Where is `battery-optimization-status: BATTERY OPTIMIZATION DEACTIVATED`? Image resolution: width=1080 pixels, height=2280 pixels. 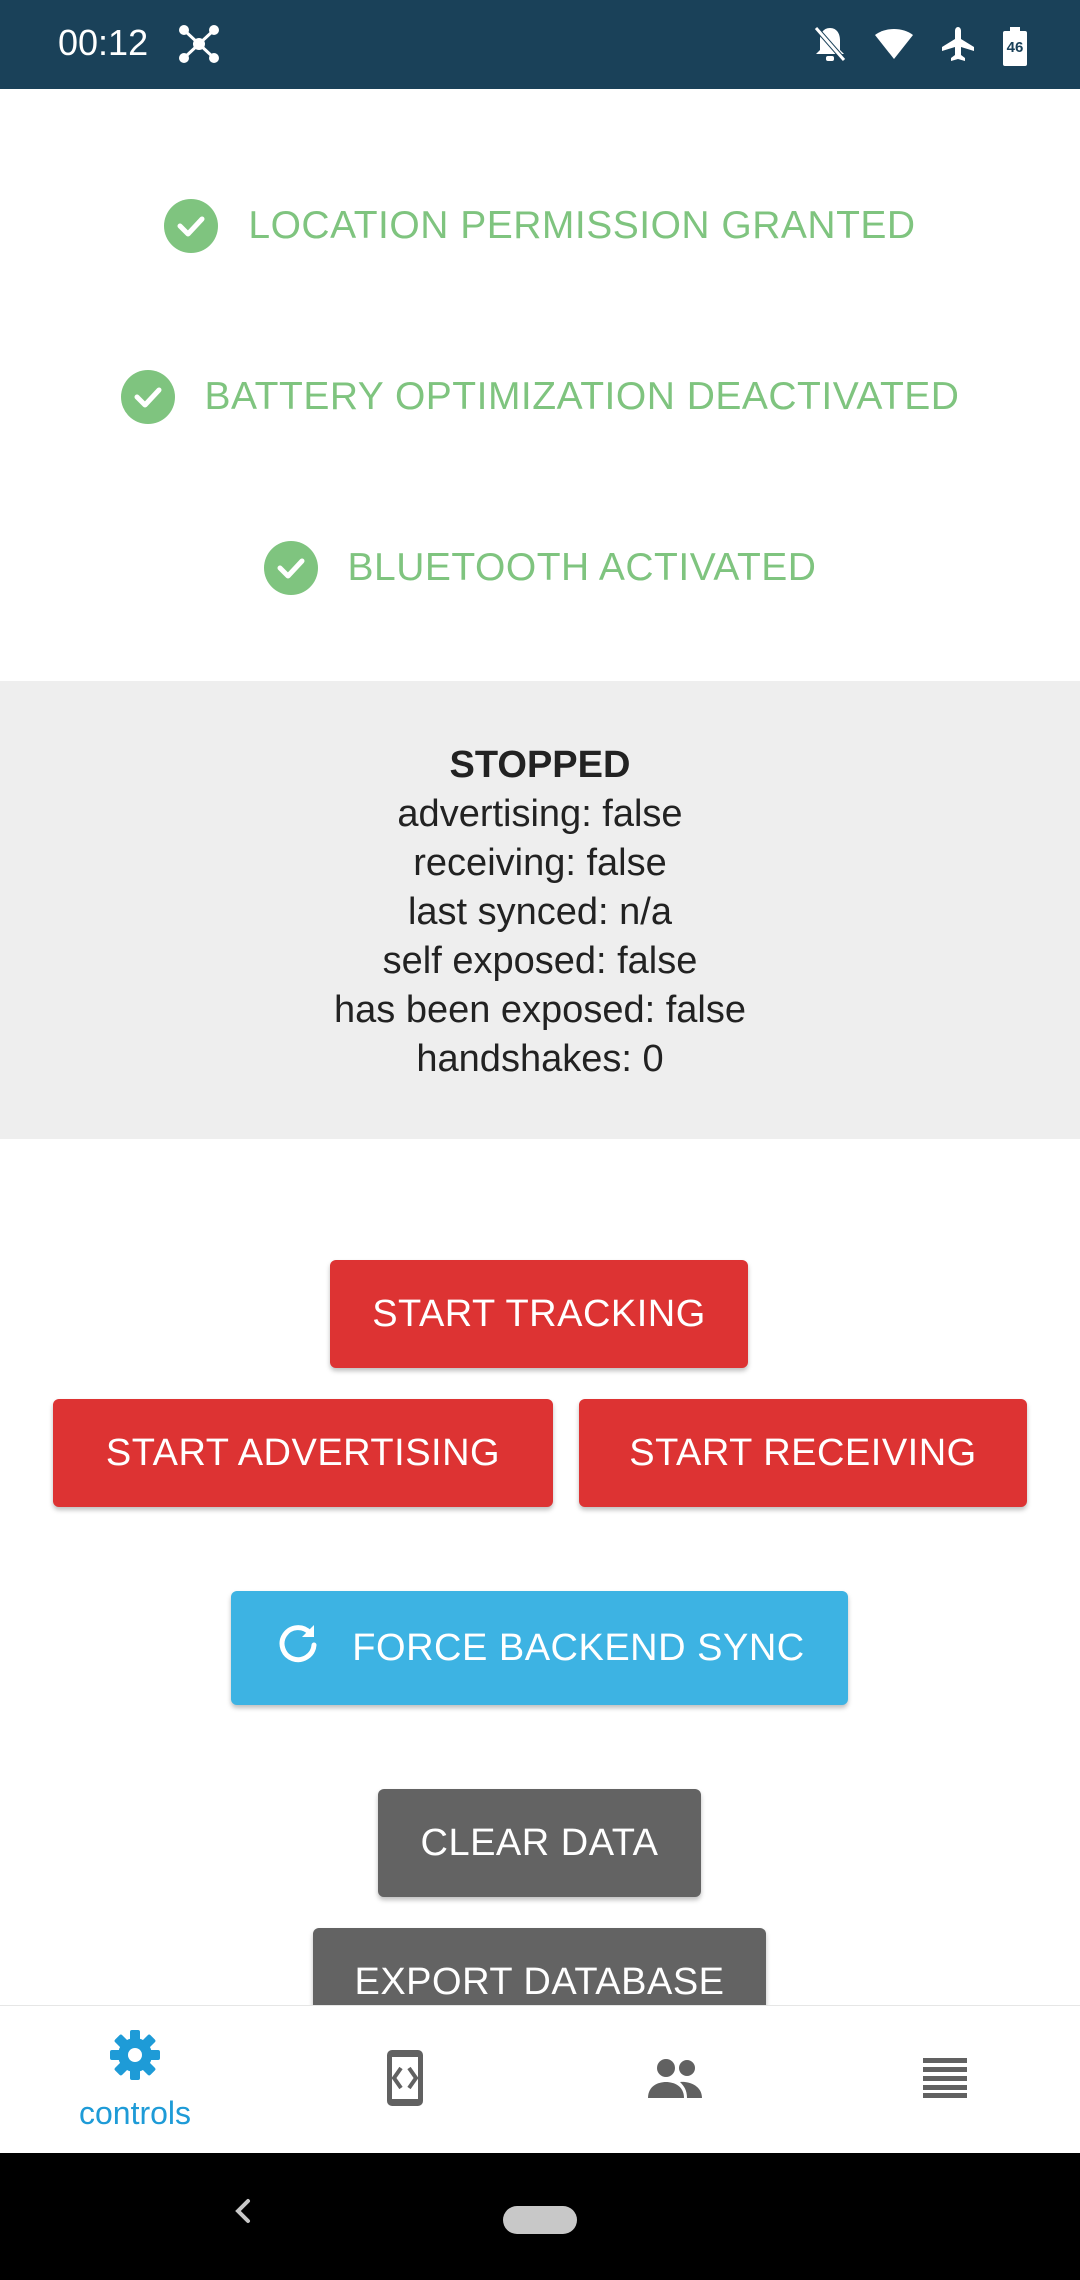
battery-optimization-status: BATTERY OPTIMIZATION DEACTIVATED is located at coordinates (540, 397).